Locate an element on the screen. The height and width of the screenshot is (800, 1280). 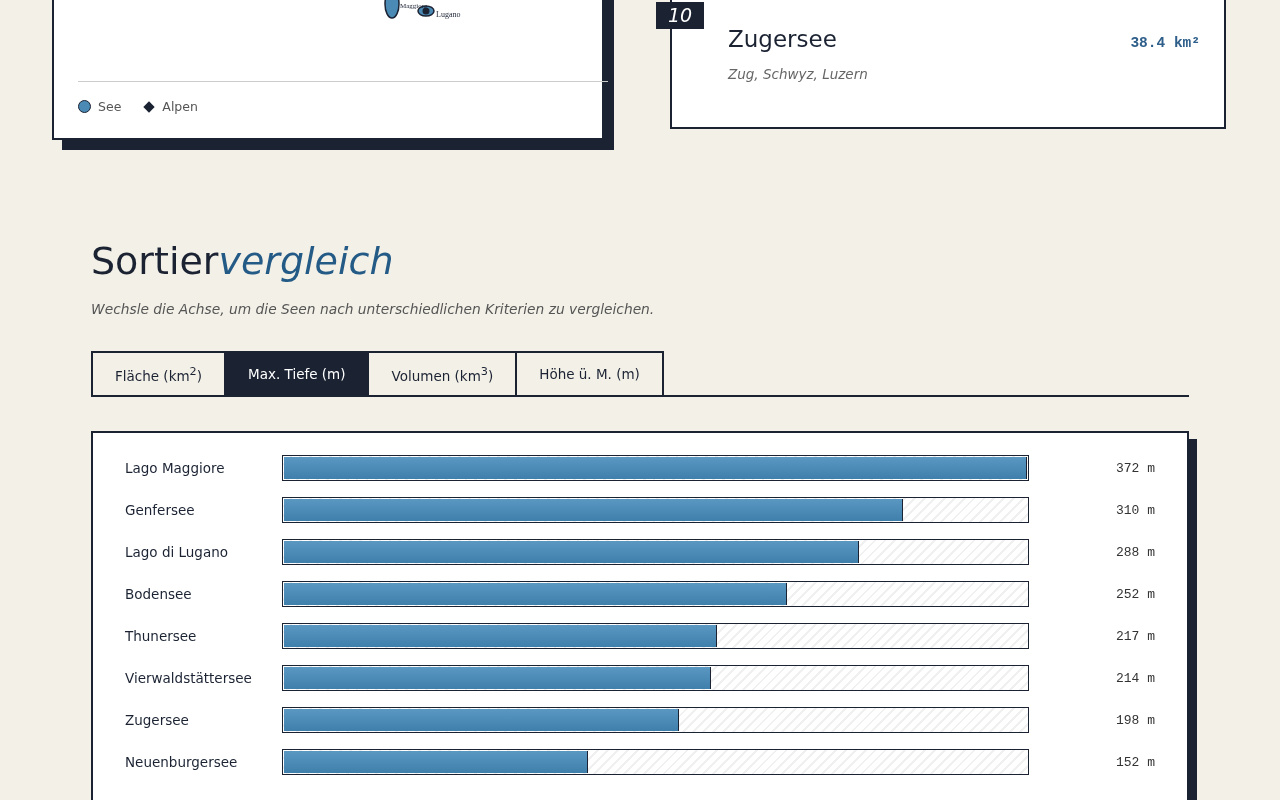
legend-label: See is located at coordinates (110, 106).